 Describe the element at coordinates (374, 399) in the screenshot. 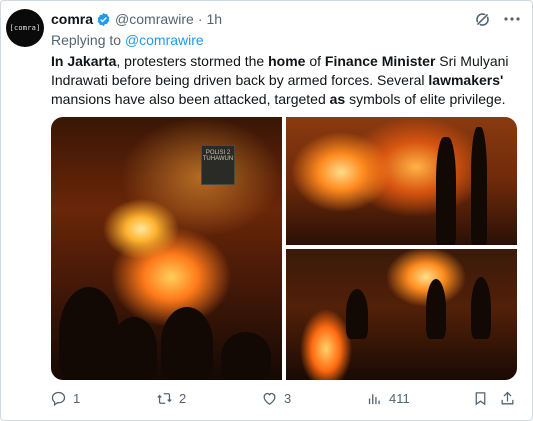

I see `views-icon` at that location.